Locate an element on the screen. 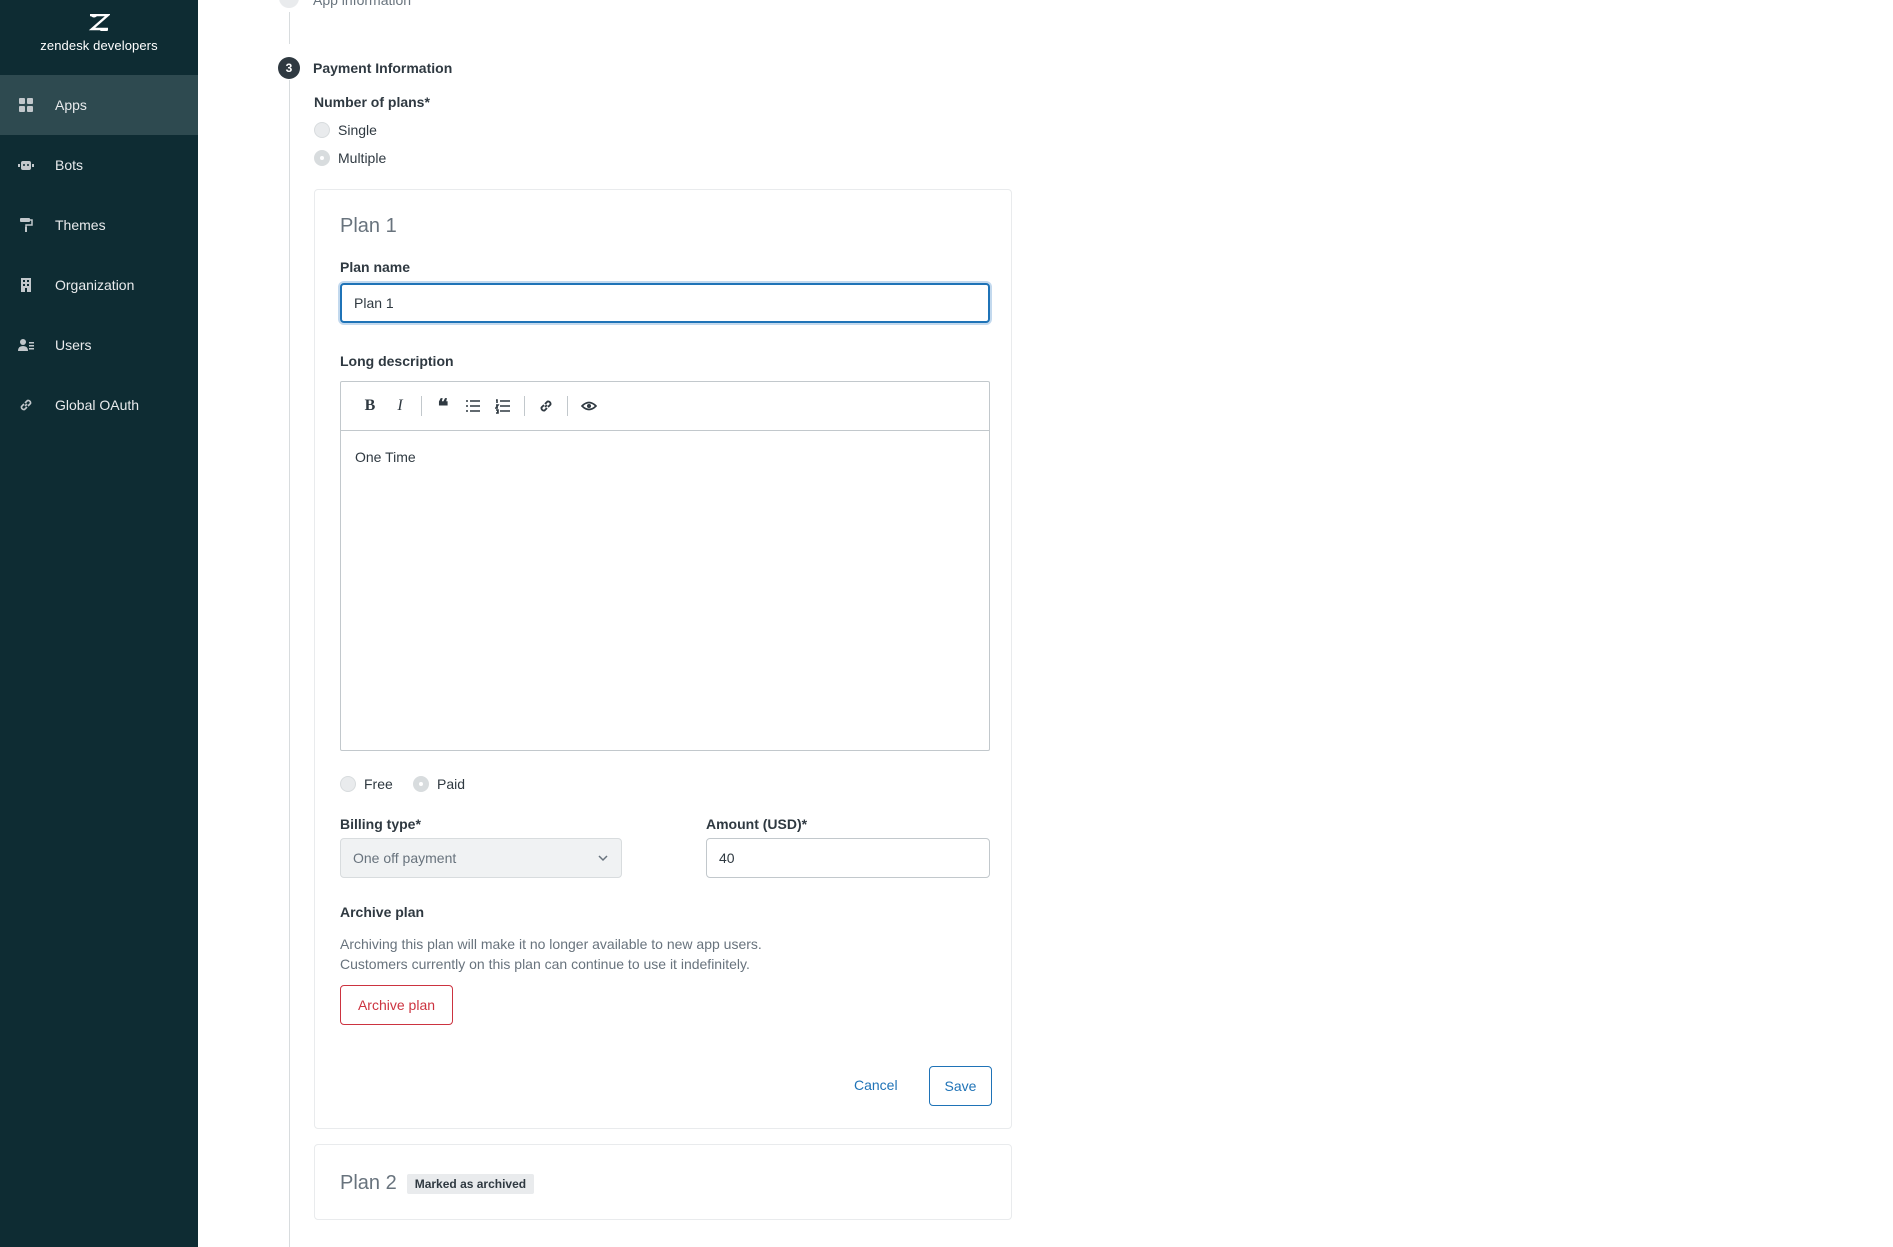 This screenshot has width=1893, height=1247. grid-icon is located at coordinates (26, 105).